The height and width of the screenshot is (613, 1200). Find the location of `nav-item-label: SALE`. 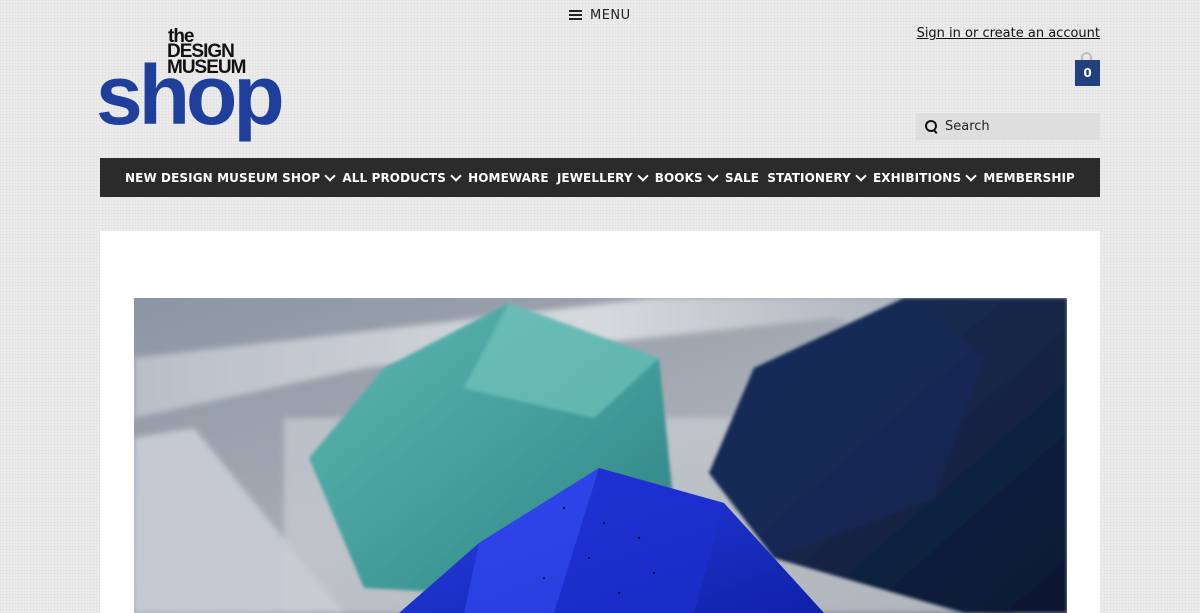

nav-item-label: SALE is located at coordinates (742, 177).